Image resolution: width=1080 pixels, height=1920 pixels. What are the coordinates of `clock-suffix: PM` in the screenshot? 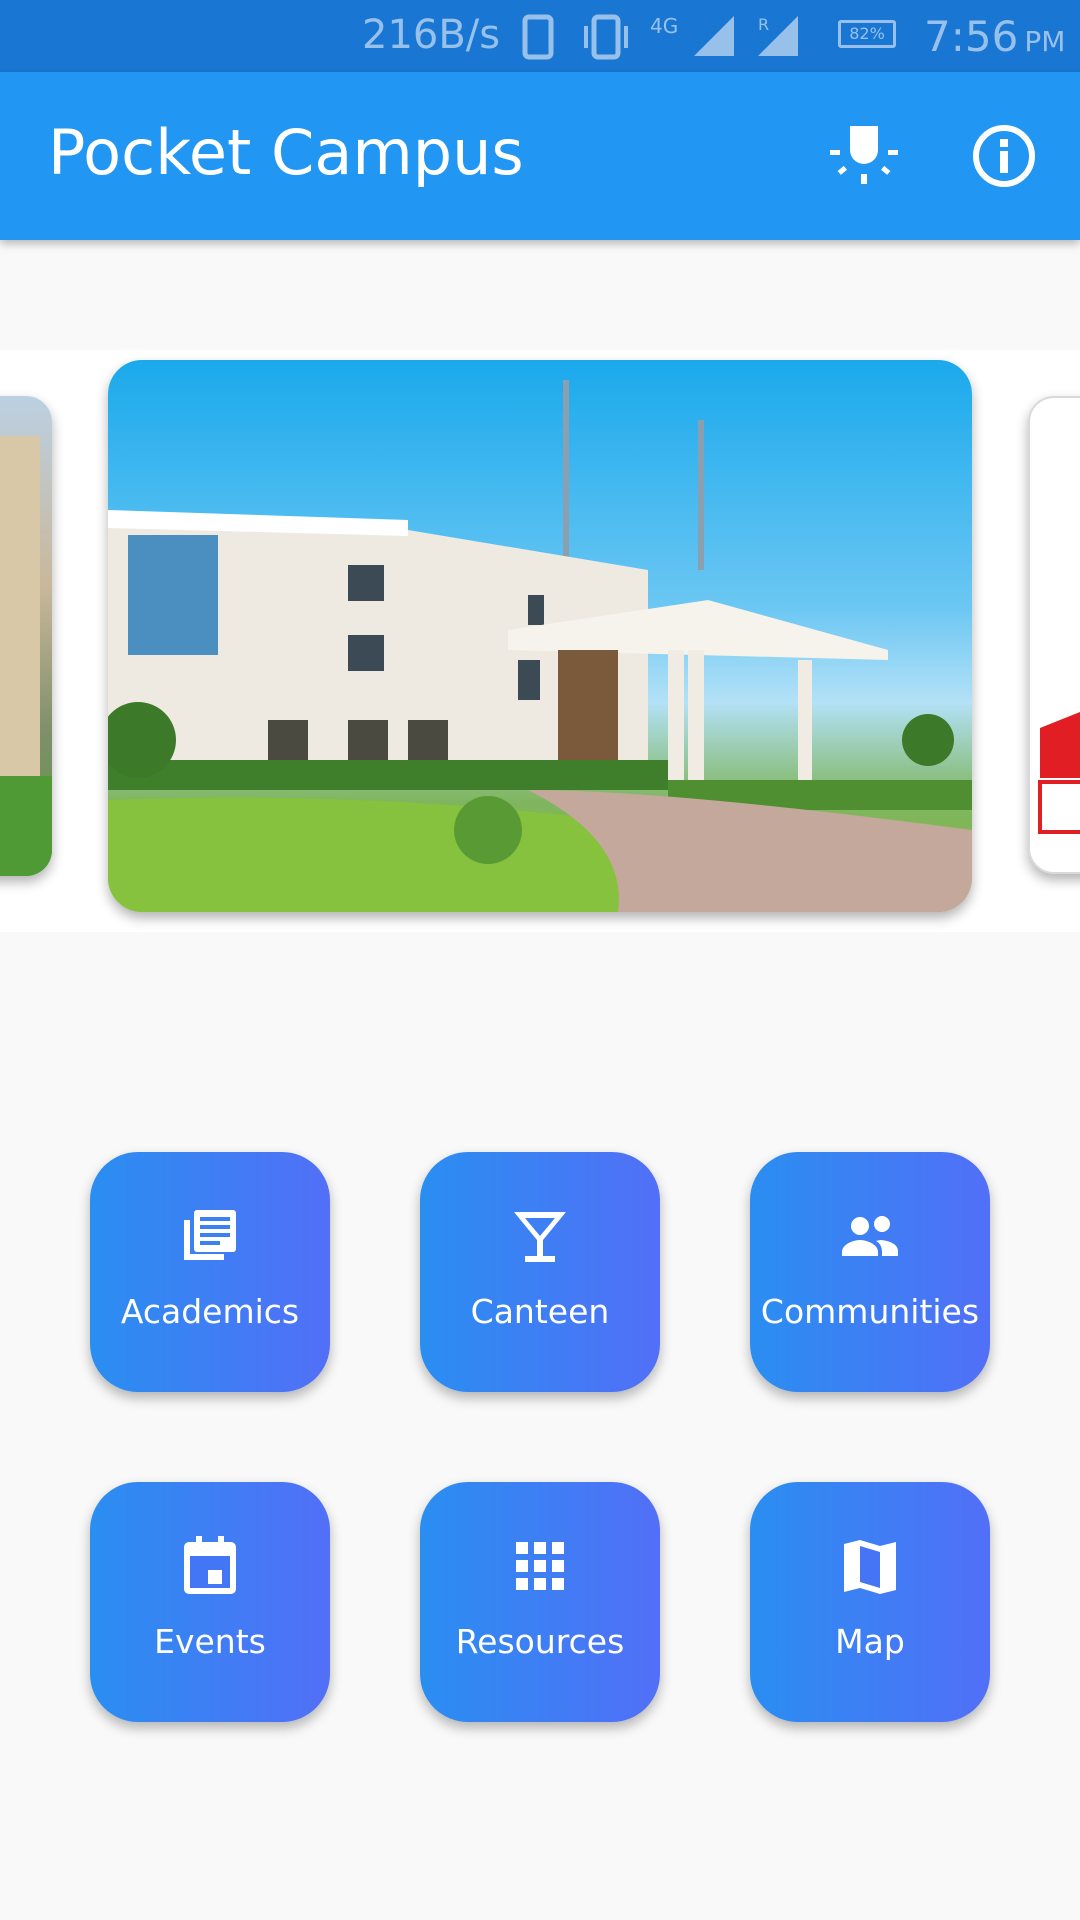 It's located at (1045, 41).